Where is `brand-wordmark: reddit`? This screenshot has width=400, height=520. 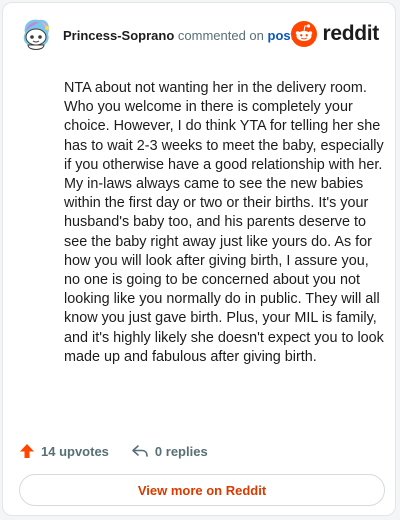 brand-wordmark: reddit is located at coordinates (350, 33).